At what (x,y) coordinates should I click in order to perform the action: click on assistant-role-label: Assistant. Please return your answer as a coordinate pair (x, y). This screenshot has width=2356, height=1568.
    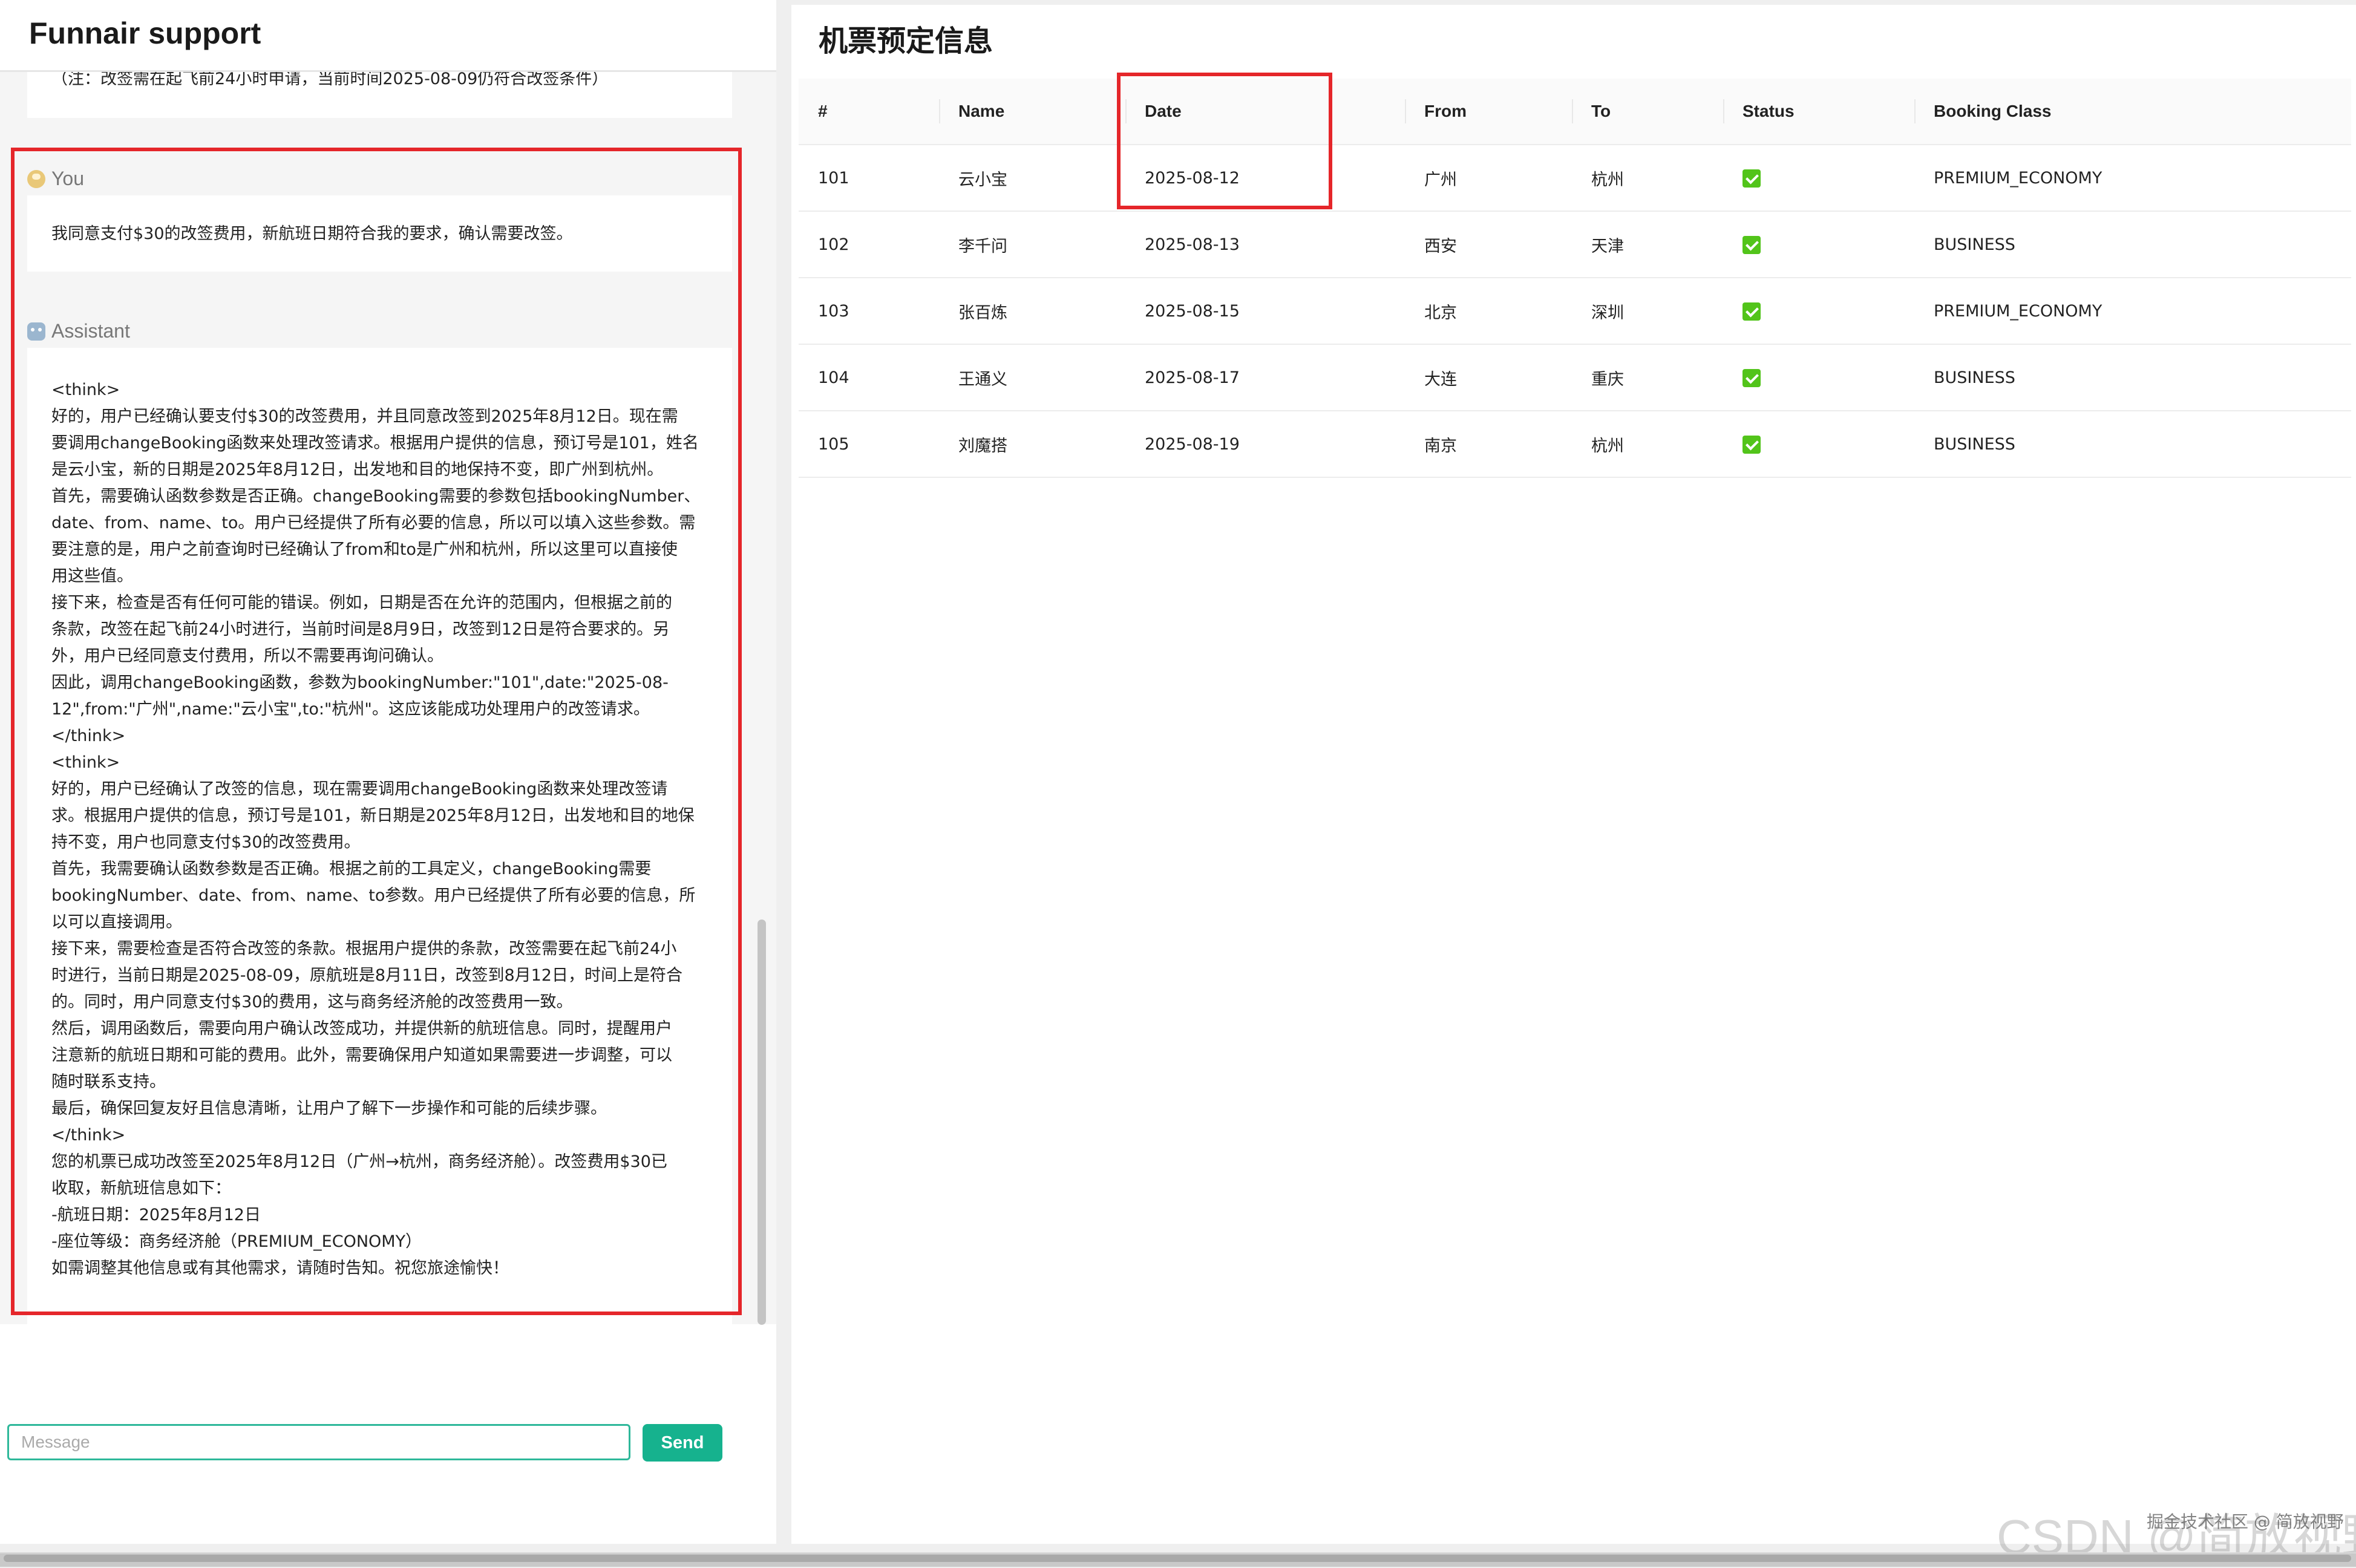
    Looking at the image, I should click on (78, 331).